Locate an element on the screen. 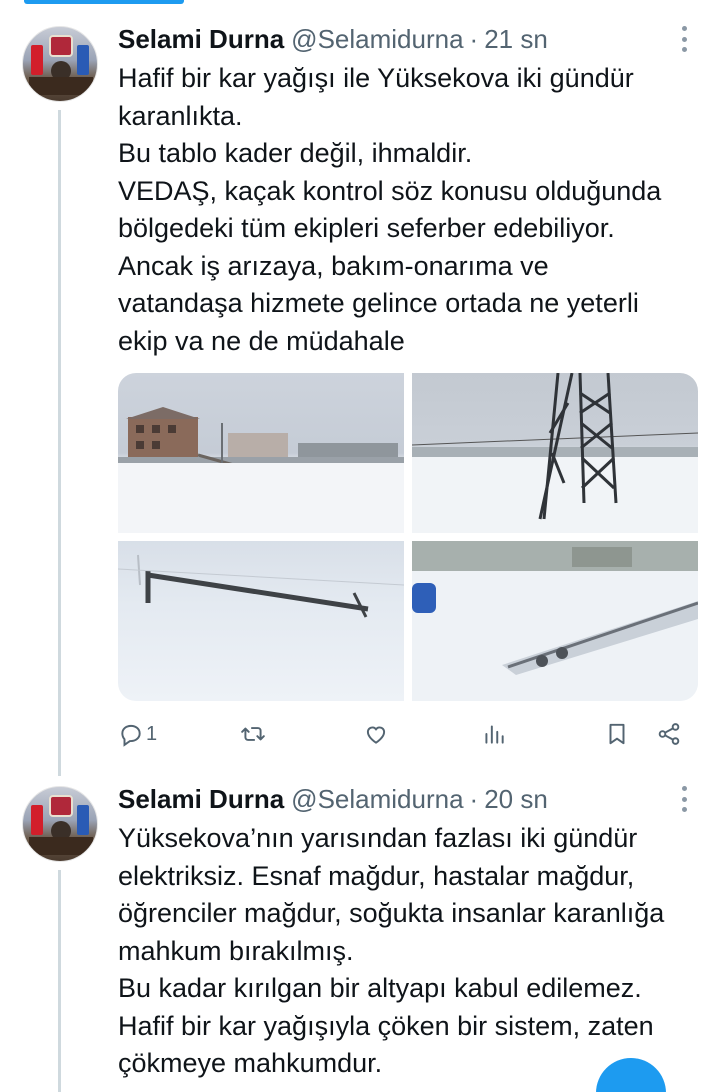 This screenshot has width=720, height=1092. retweet-icon is located at coordinates (253, 734).